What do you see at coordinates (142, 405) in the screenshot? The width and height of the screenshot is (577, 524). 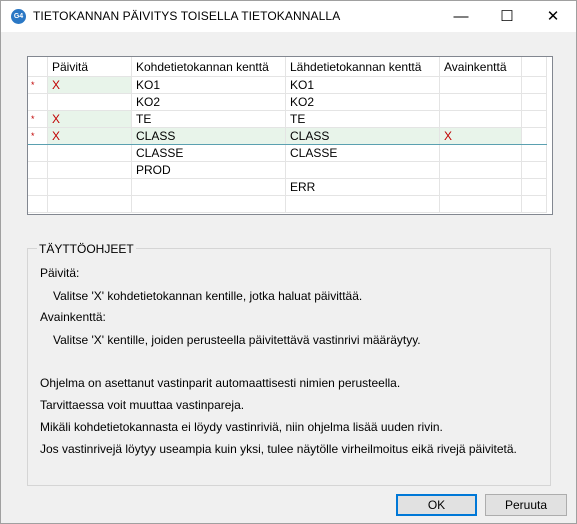 I see `instruction-line: Tarvittaessa voit muuttaa vastinpareja.` at bounding box center [142, 405].